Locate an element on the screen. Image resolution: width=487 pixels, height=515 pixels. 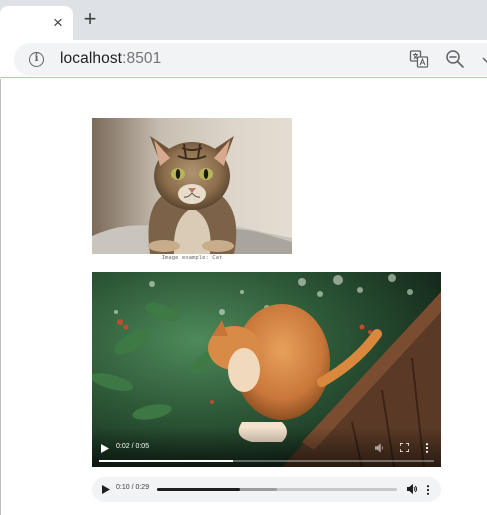
url-text: localhost:8501 is located at coordinates (110, 59).